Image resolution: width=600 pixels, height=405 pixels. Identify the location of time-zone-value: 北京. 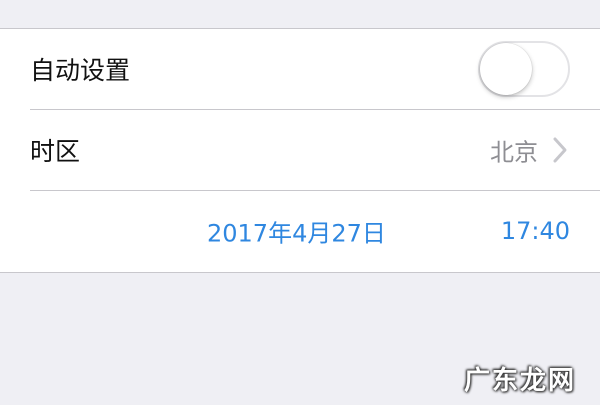
(514, 152).